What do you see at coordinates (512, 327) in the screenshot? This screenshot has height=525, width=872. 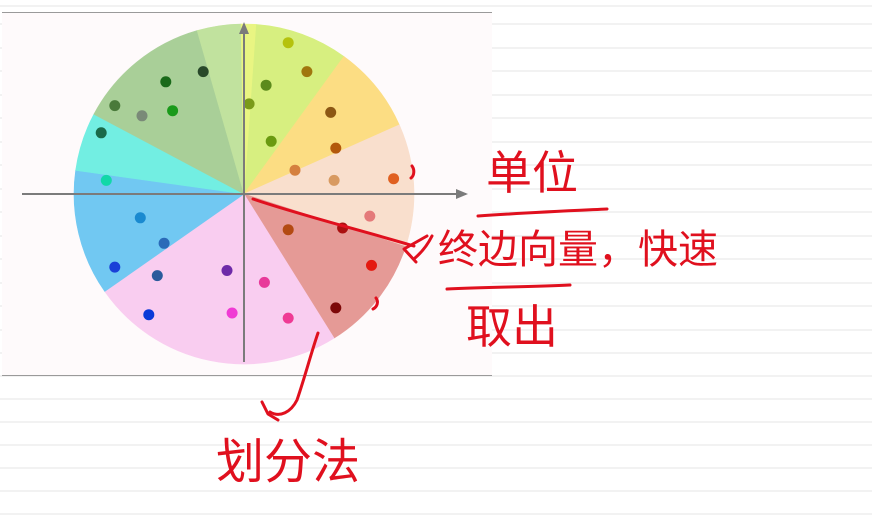 I see `annotation-extract: 取出` at bounding box center [512, 327].